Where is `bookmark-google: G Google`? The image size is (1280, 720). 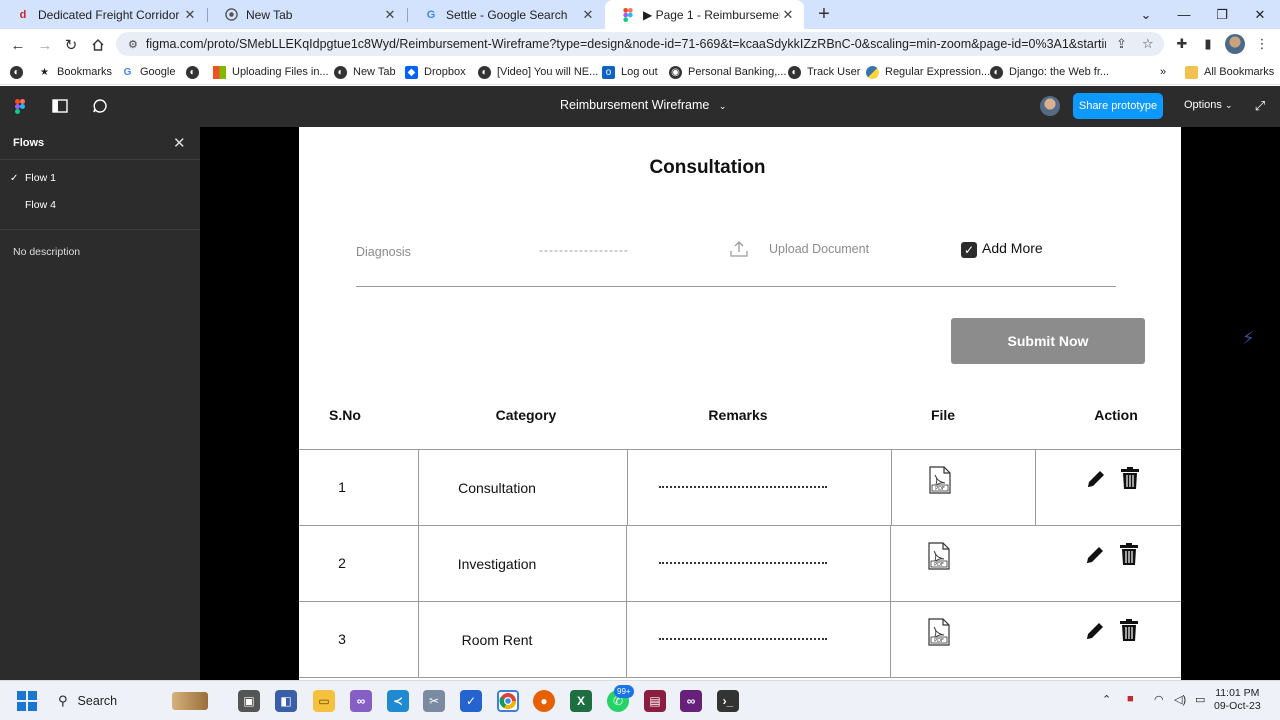
bookmark-google: G Google is located at coordinates (148, 72).